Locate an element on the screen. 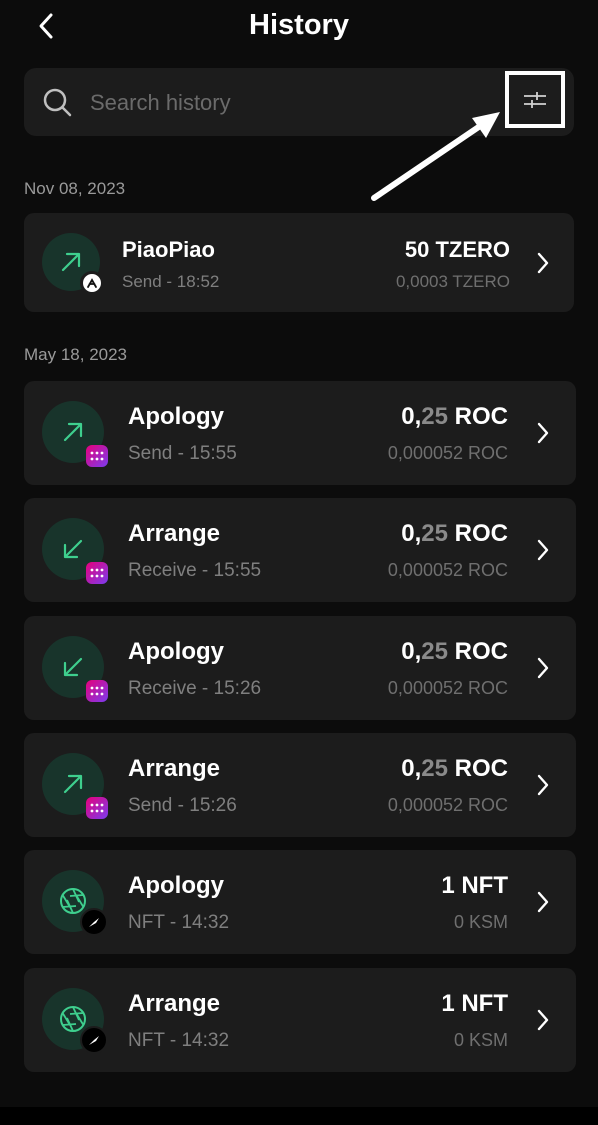  transaction-type-time: Send - 18:52 is located at coordinates (171, 281).